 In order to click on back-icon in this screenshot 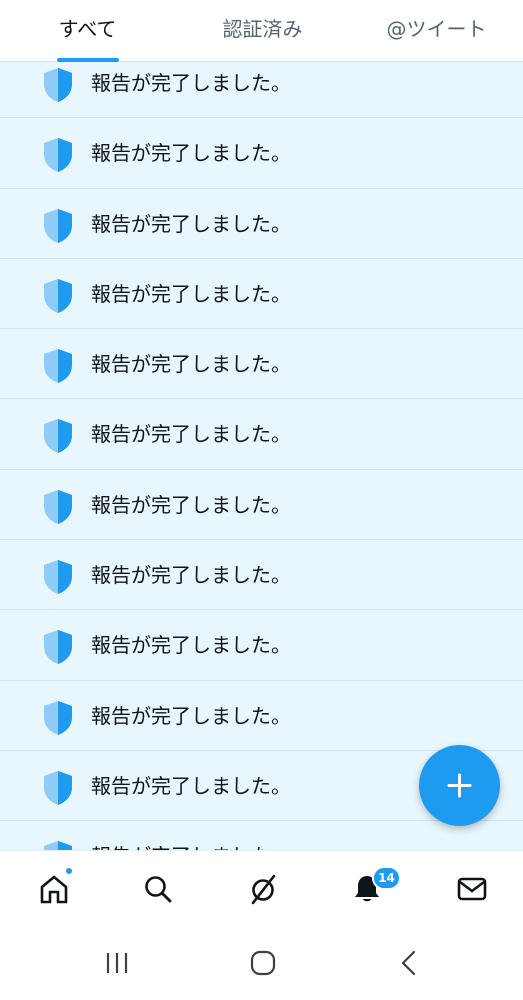, I will do `click(408, 963)`.